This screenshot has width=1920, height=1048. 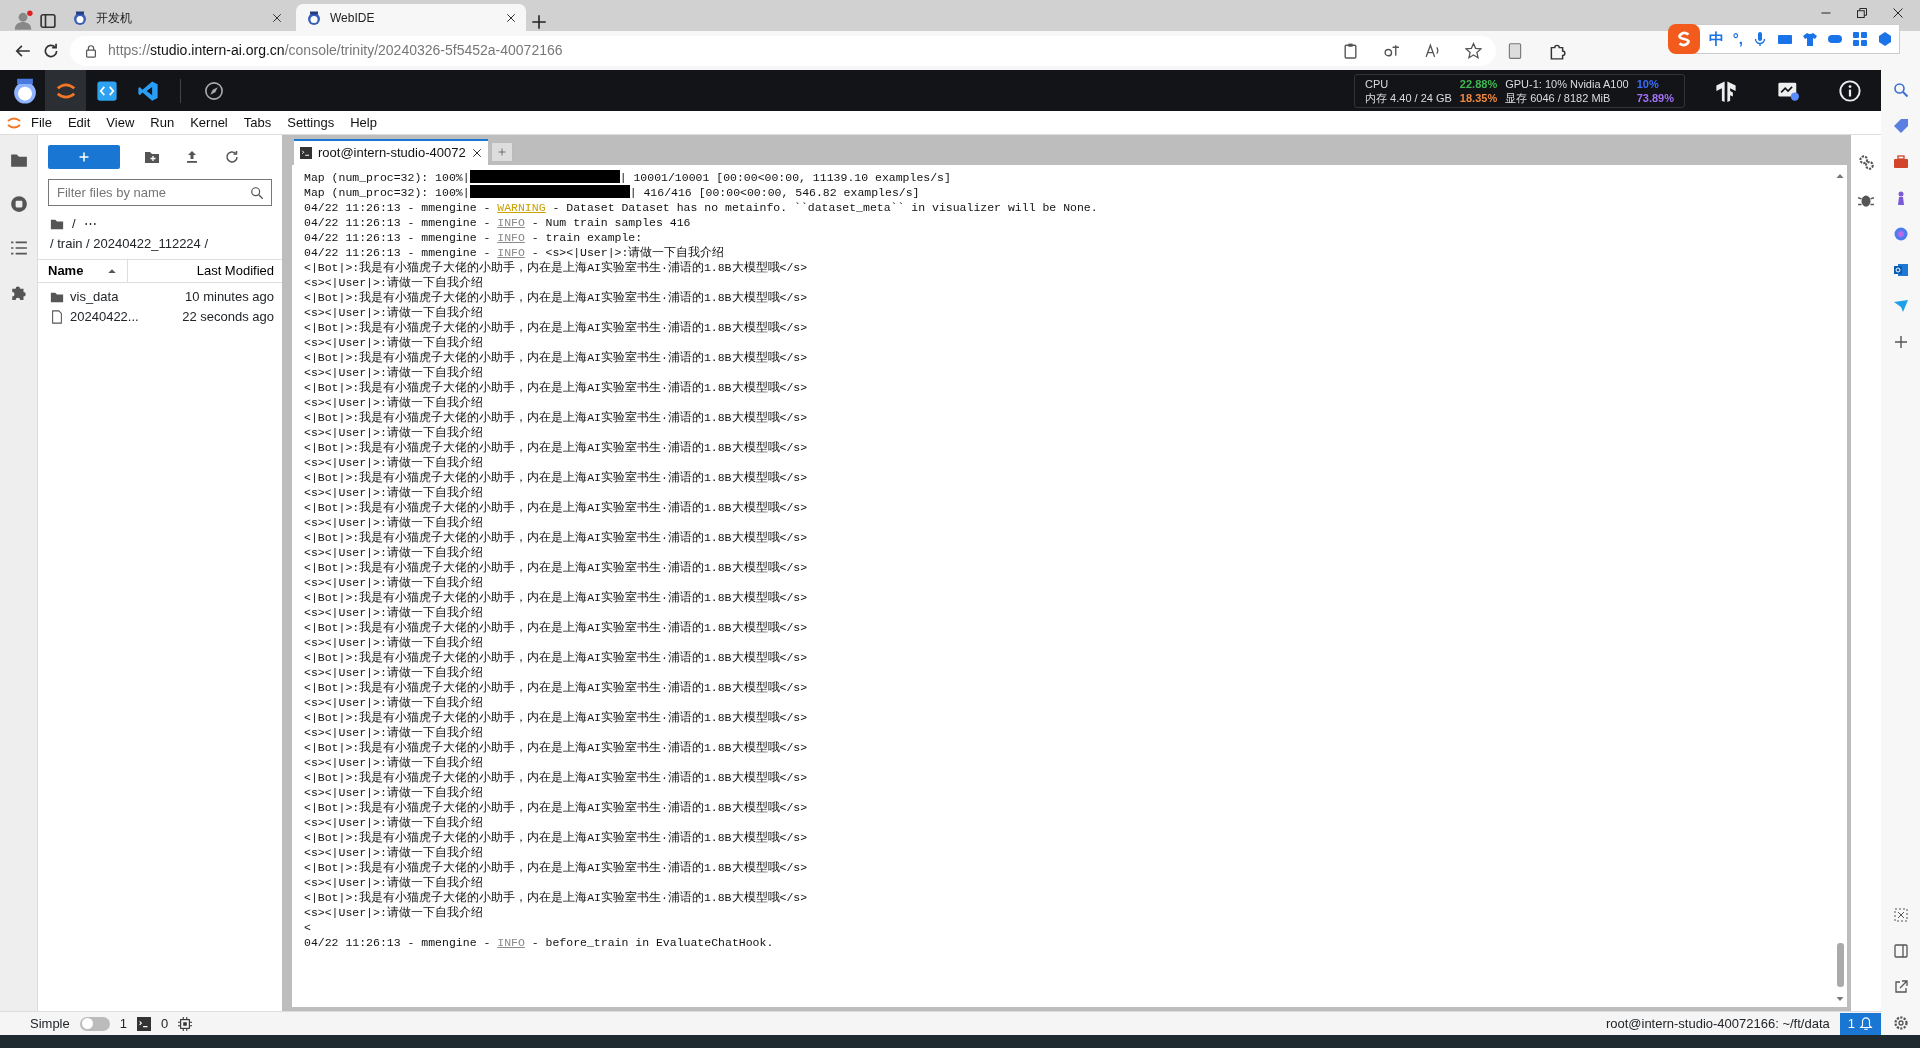 What do you see at coordinates (783, 50) in the screenshot?
I see `address-field: https://studio.intern-ai.org.cn/console/trinity/20240326-5f5452a-40072166` at bounding box center [783, 50].